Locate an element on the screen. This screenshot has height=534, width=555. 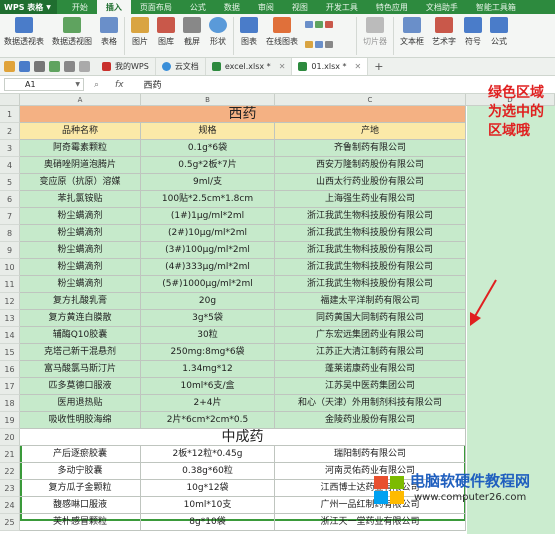
pivot-chart-button: 数据透视图 is located at coordinates (72, 30).